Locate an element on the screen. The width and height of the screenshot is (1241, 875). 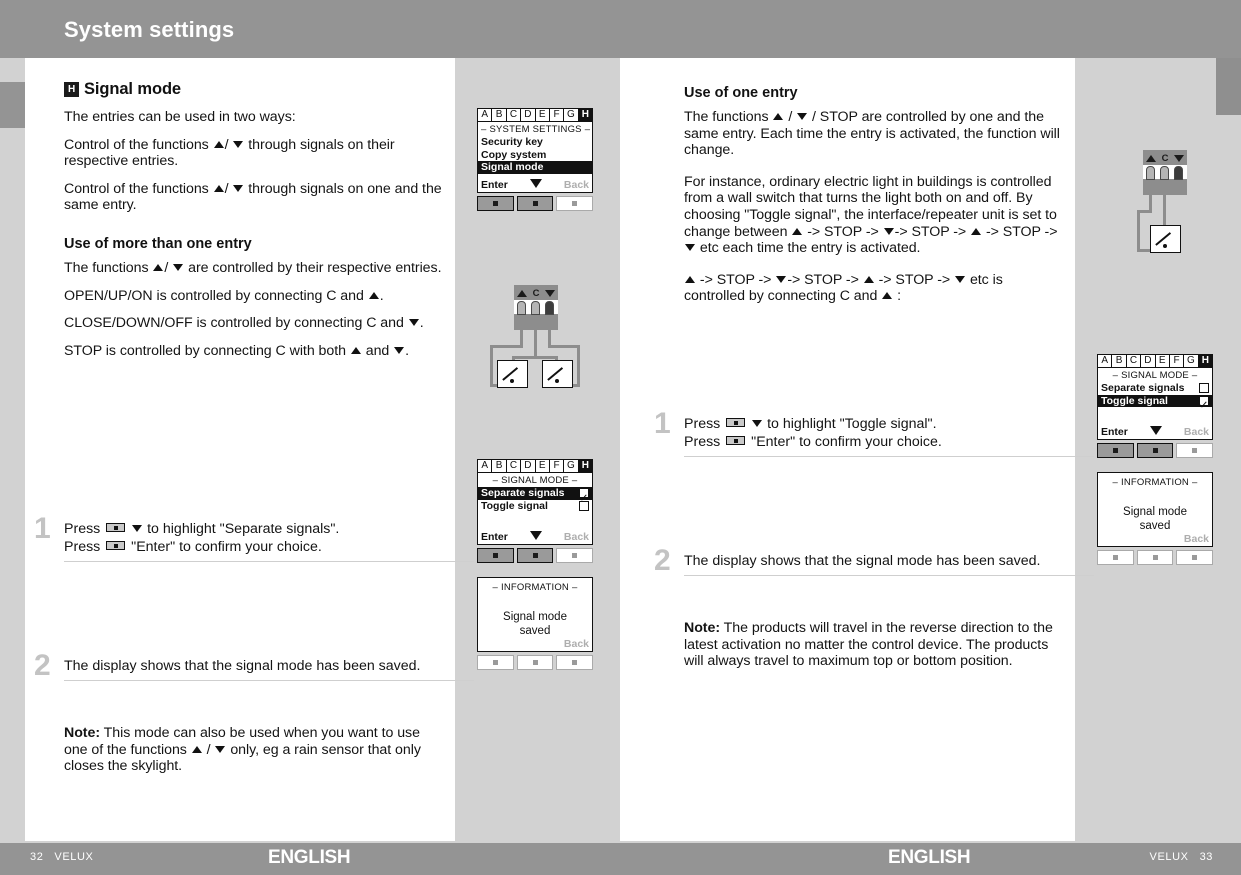
lead-up-horizontal is located at coordinates (506, 346).